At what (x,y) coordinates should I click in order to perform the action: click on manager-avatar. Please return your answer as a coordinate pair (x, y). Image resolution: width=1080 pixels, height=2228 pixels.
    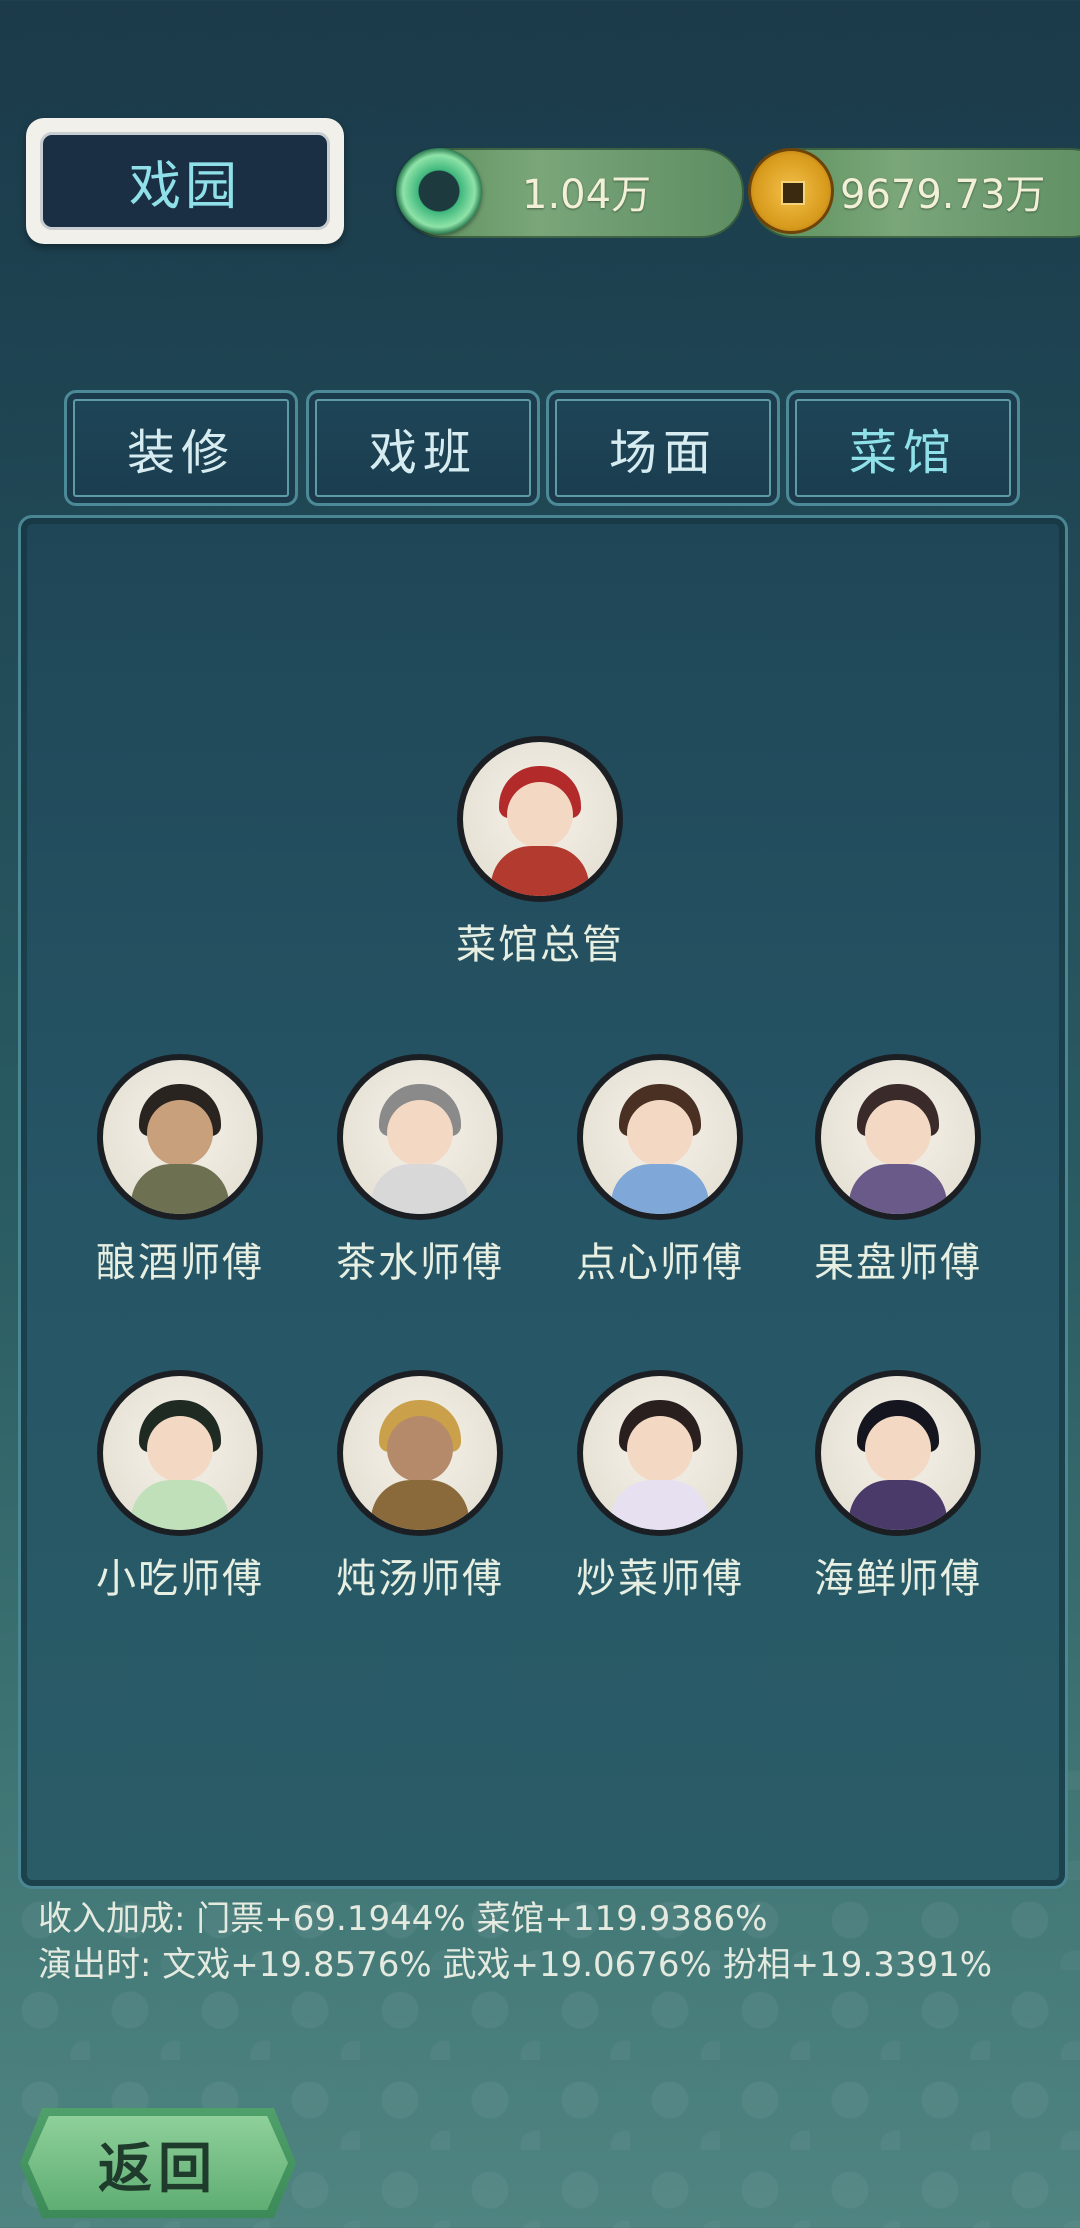
    Looking at the image, I should click on (540, 819).